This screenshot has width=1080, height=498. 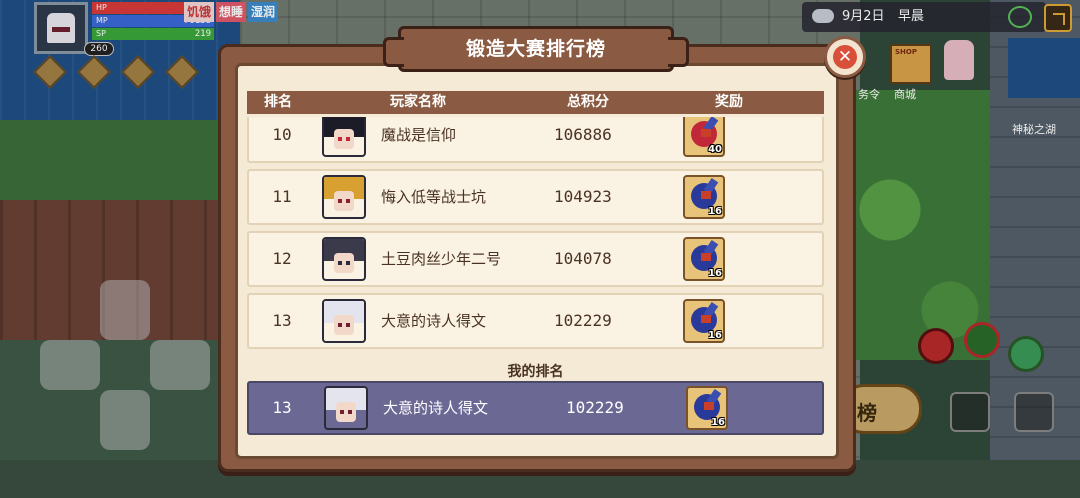 I want to click on table-row: 11 悔入低等战士坑 104923 16, so click(x=535, y=197).